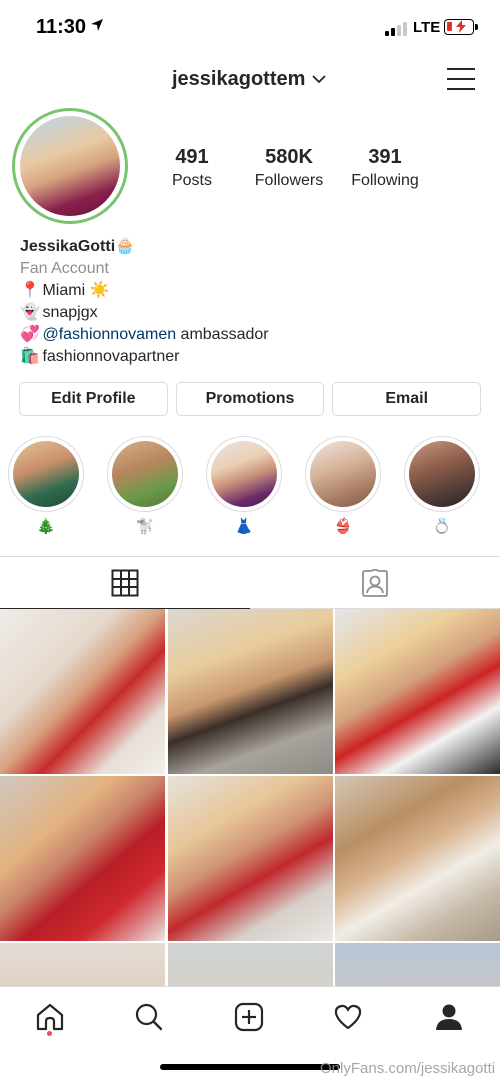  Describe the element at coordinates (30, 356) in the screenshot. I see `shopping-bags-icon: 🛍️` at that location.